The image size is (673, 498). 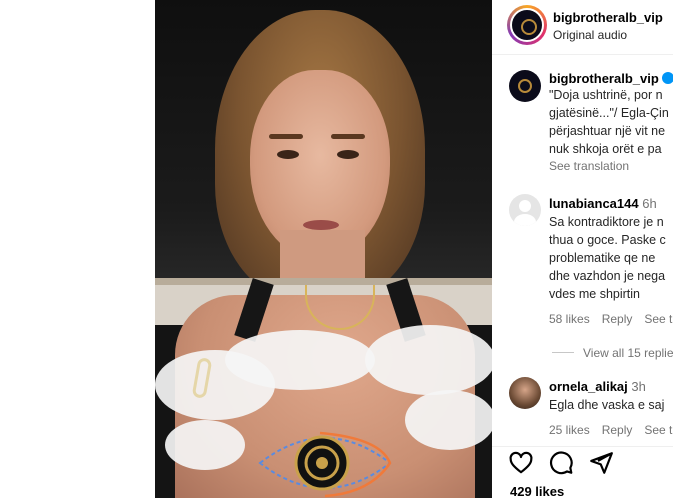 I want to click on comment-username: ornela_alikaj 3h, so click(x=597, y=386).